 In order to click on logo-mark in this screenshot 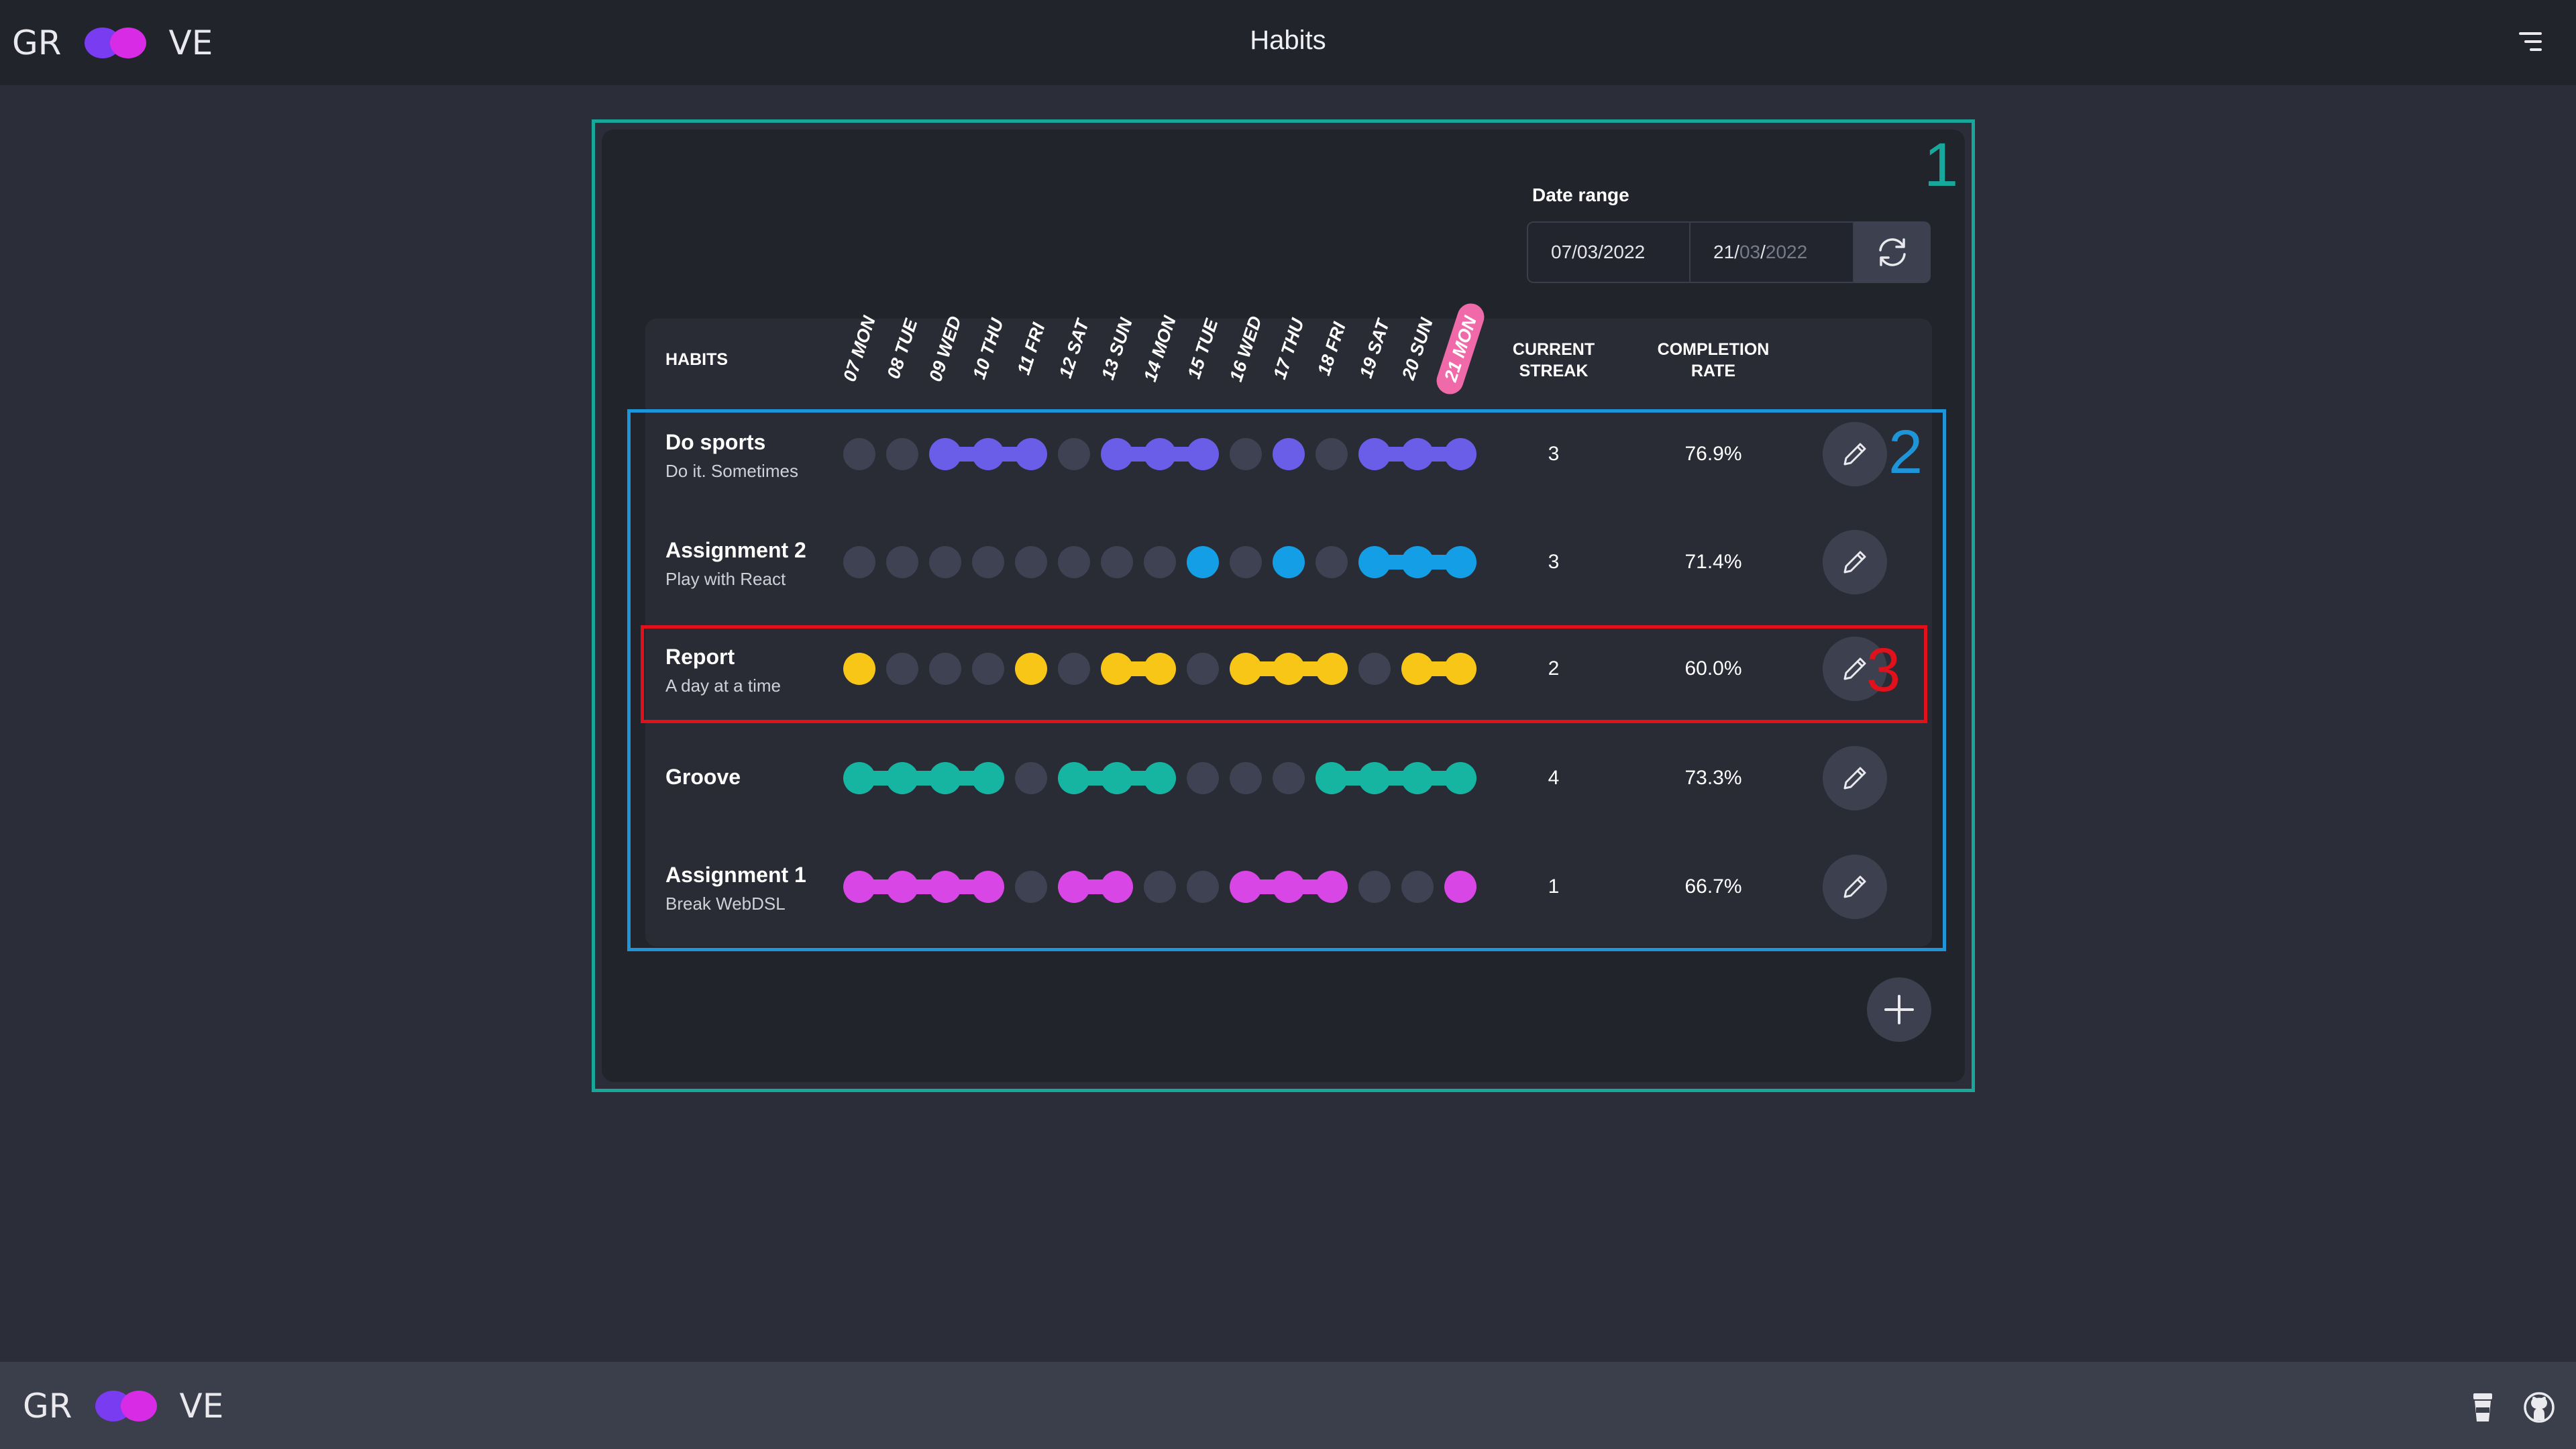, I will do `click(126, 1406)`.